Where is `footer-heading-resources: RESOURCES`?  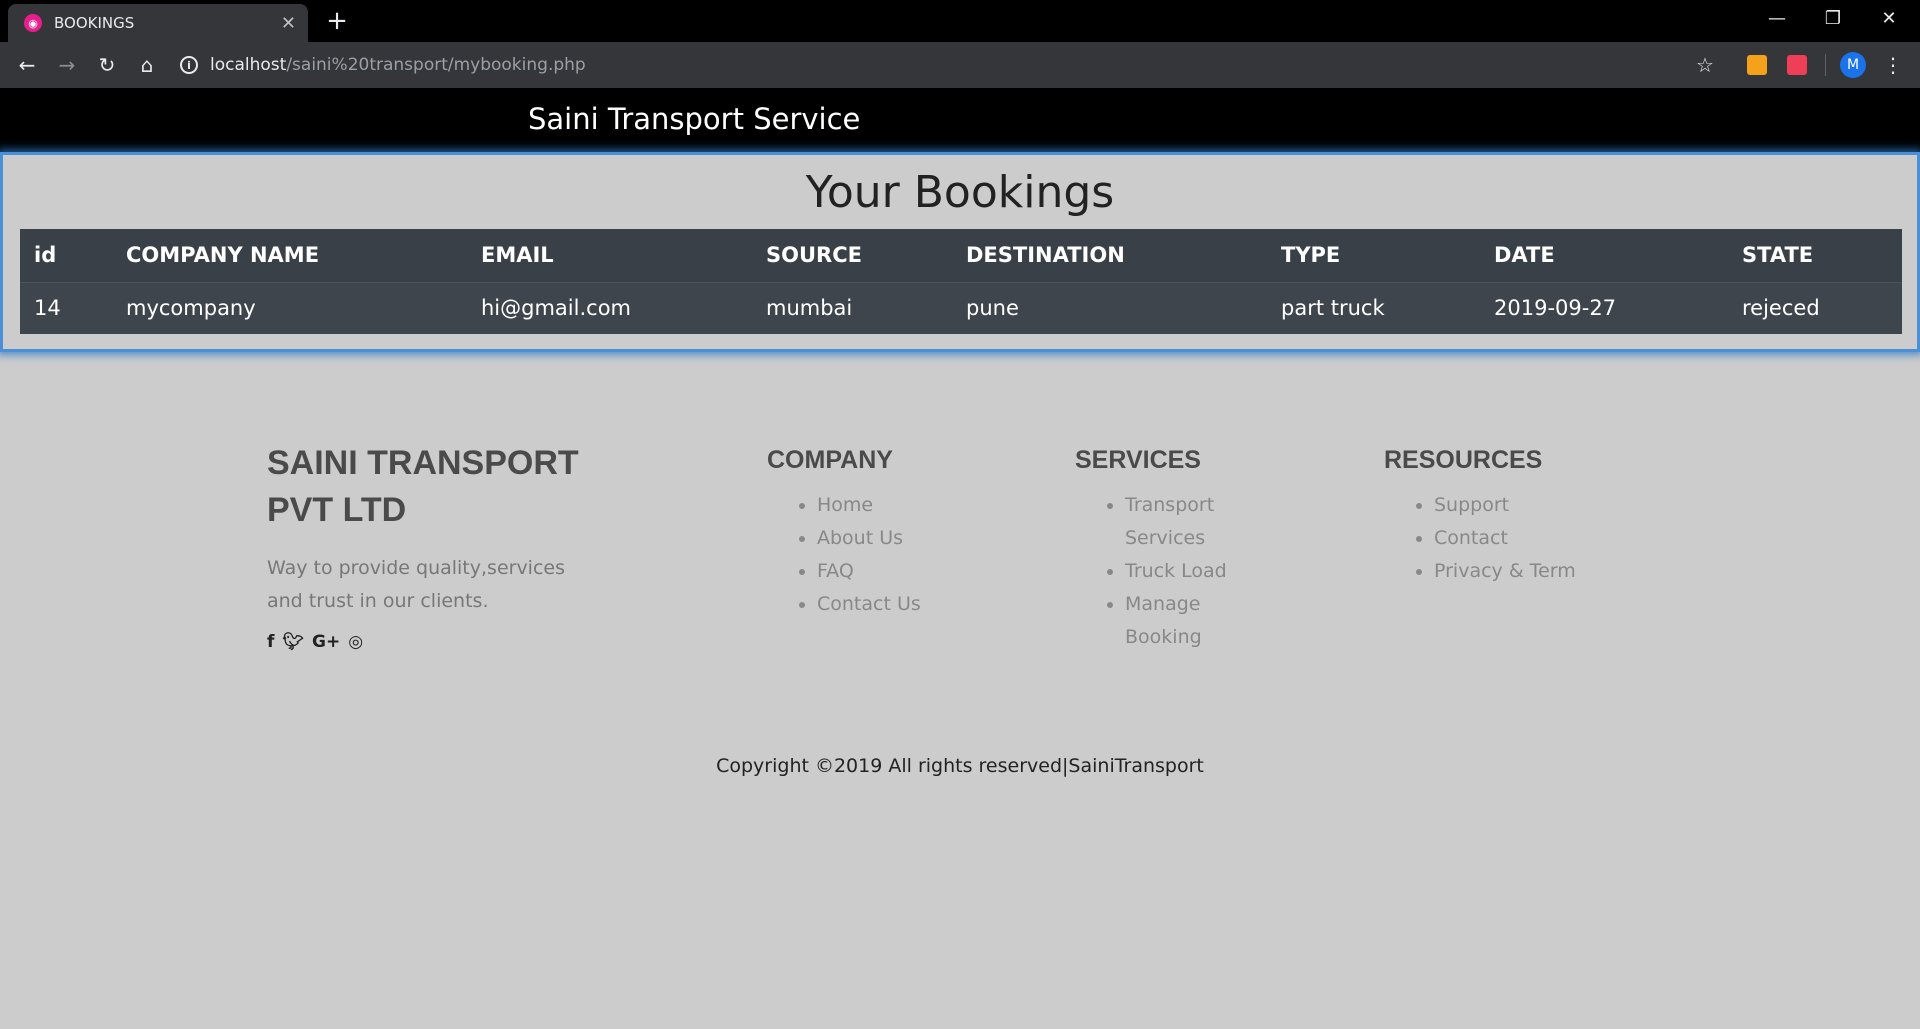
footer-heading-resources: RESOURCES is located at coordinates (1463, 460).